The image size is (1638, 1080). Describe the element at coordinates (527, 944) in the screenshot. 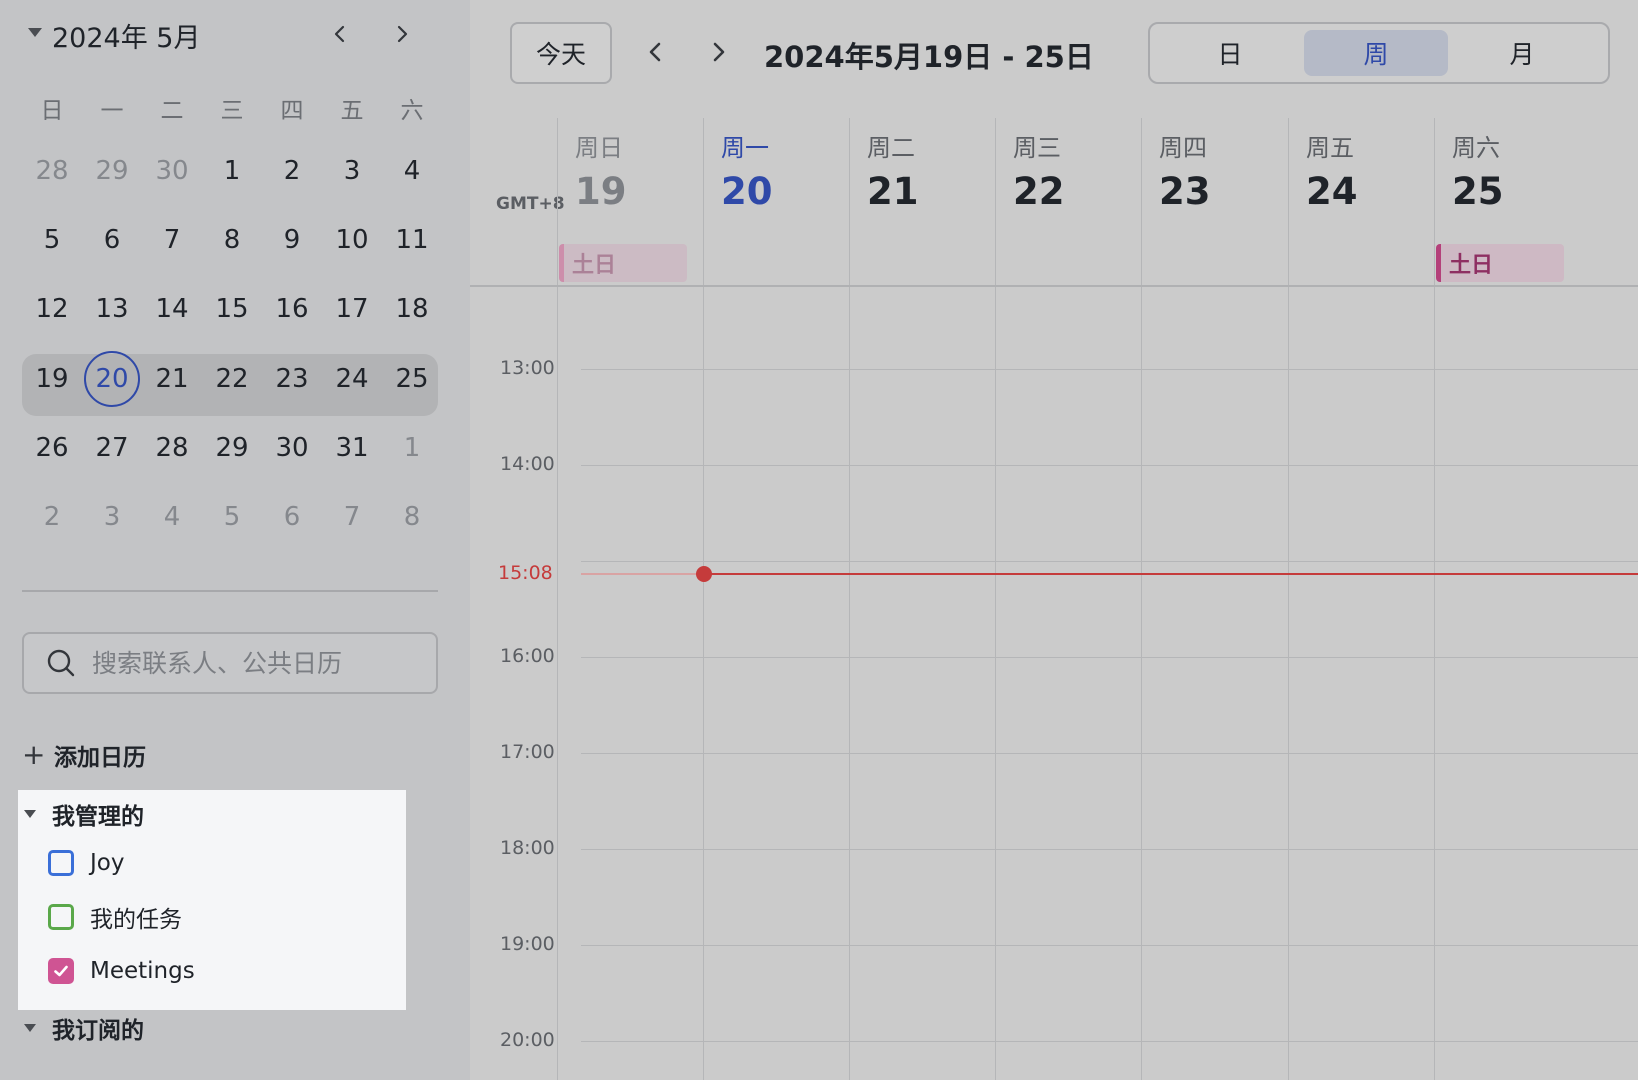

I see `hour-label: 19:00` at that location.